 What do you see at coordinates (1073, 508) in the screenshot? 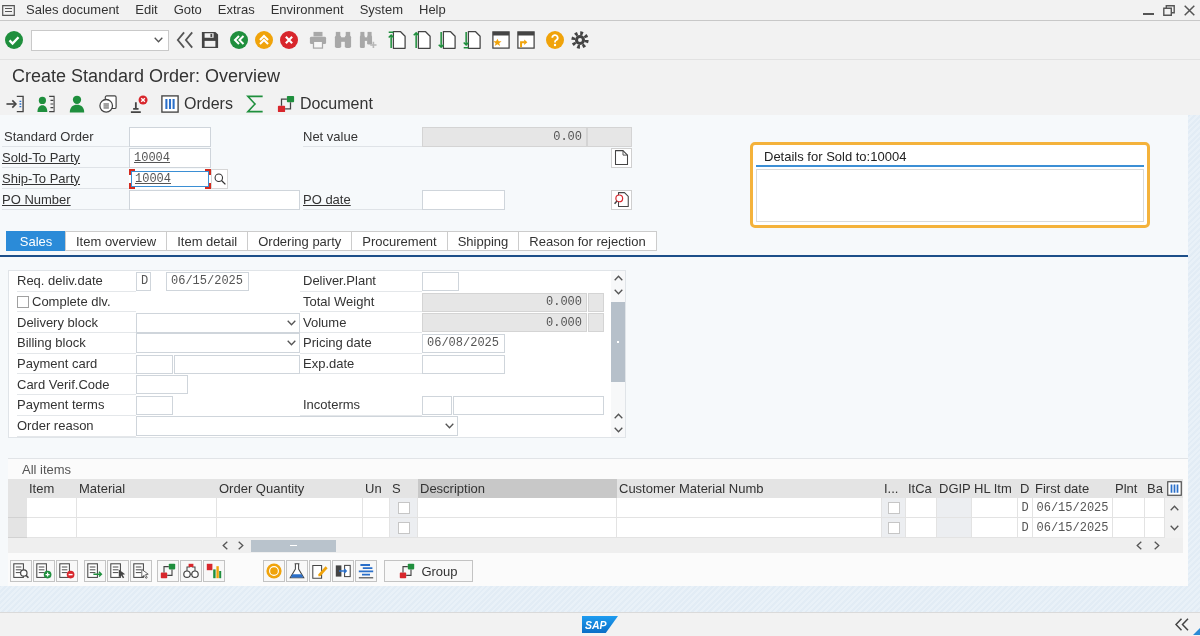
I see `table-cell: 06/15/2025` at bounding box center [1073, 508].